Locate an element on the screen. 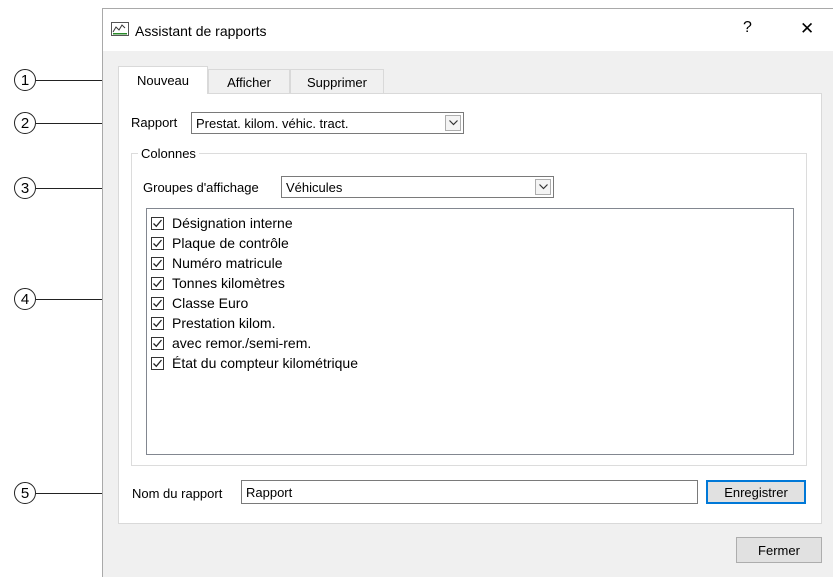 This screenshot has width=833, height=577. report-name-input: Rapport is located at coordinates (469, 492).